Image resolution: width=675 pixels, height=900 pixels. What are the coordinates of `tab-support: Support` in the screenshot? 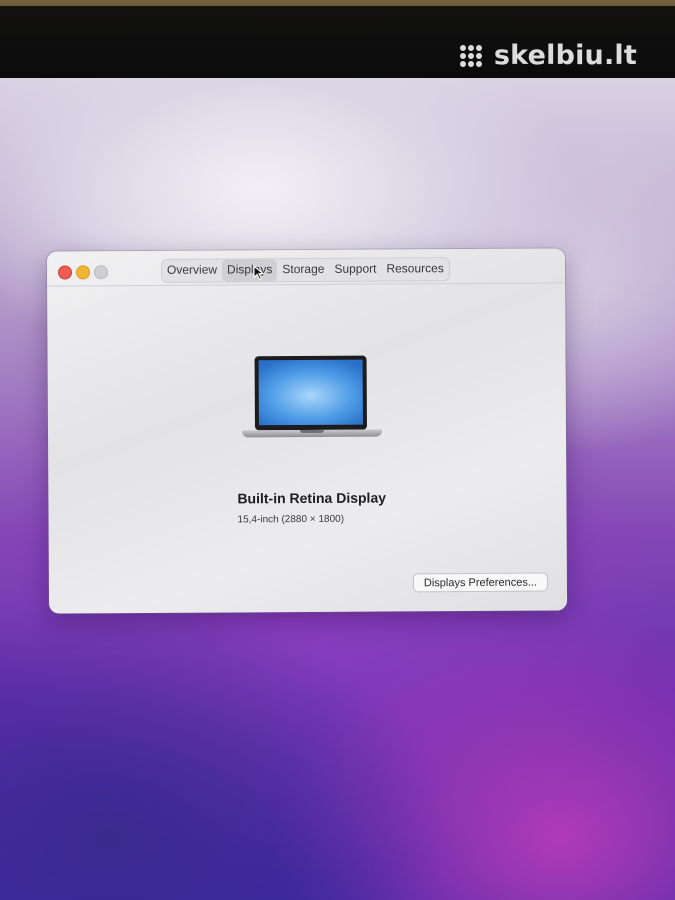 It's located at (355, 270).